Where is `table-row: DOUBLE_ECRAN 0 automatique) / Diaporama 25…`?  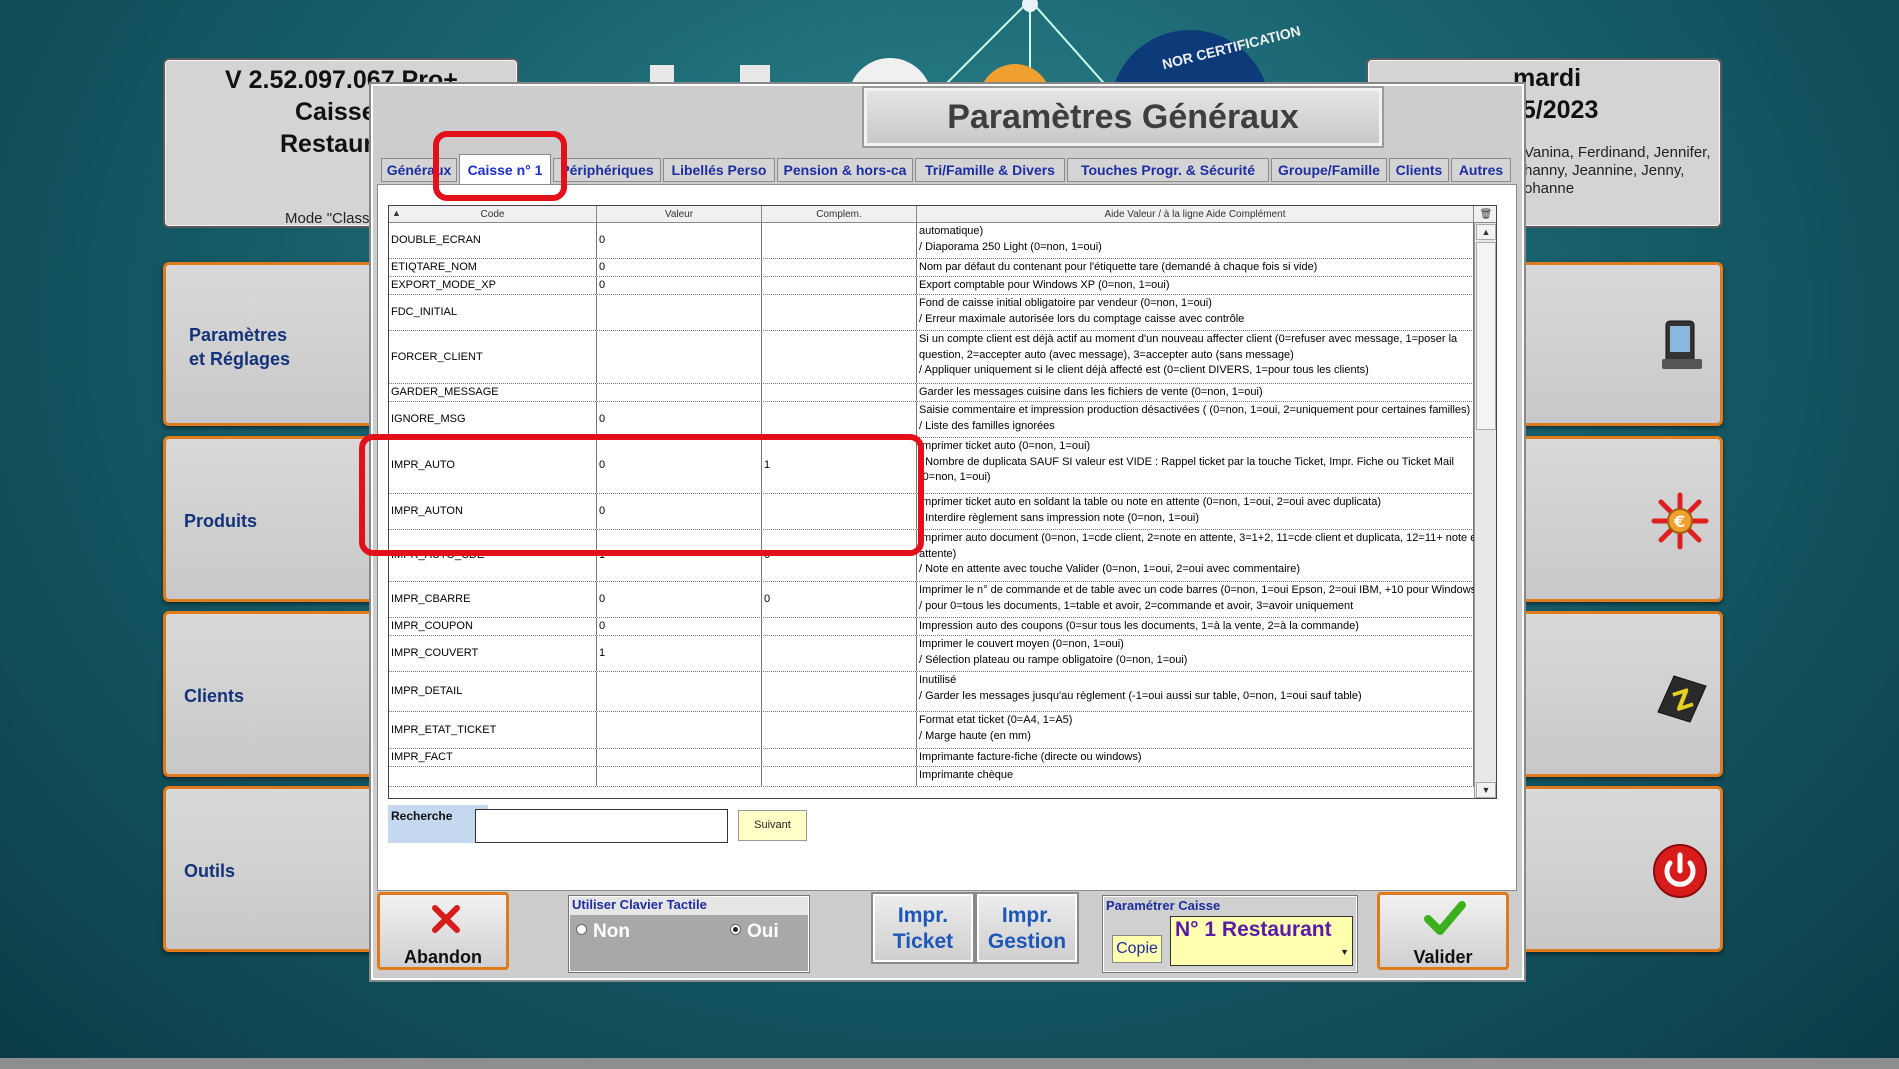 table-row: DOUBLE_ECRAN 0 automatique) / Diaporama 25… is located at coordinates (931, 241).